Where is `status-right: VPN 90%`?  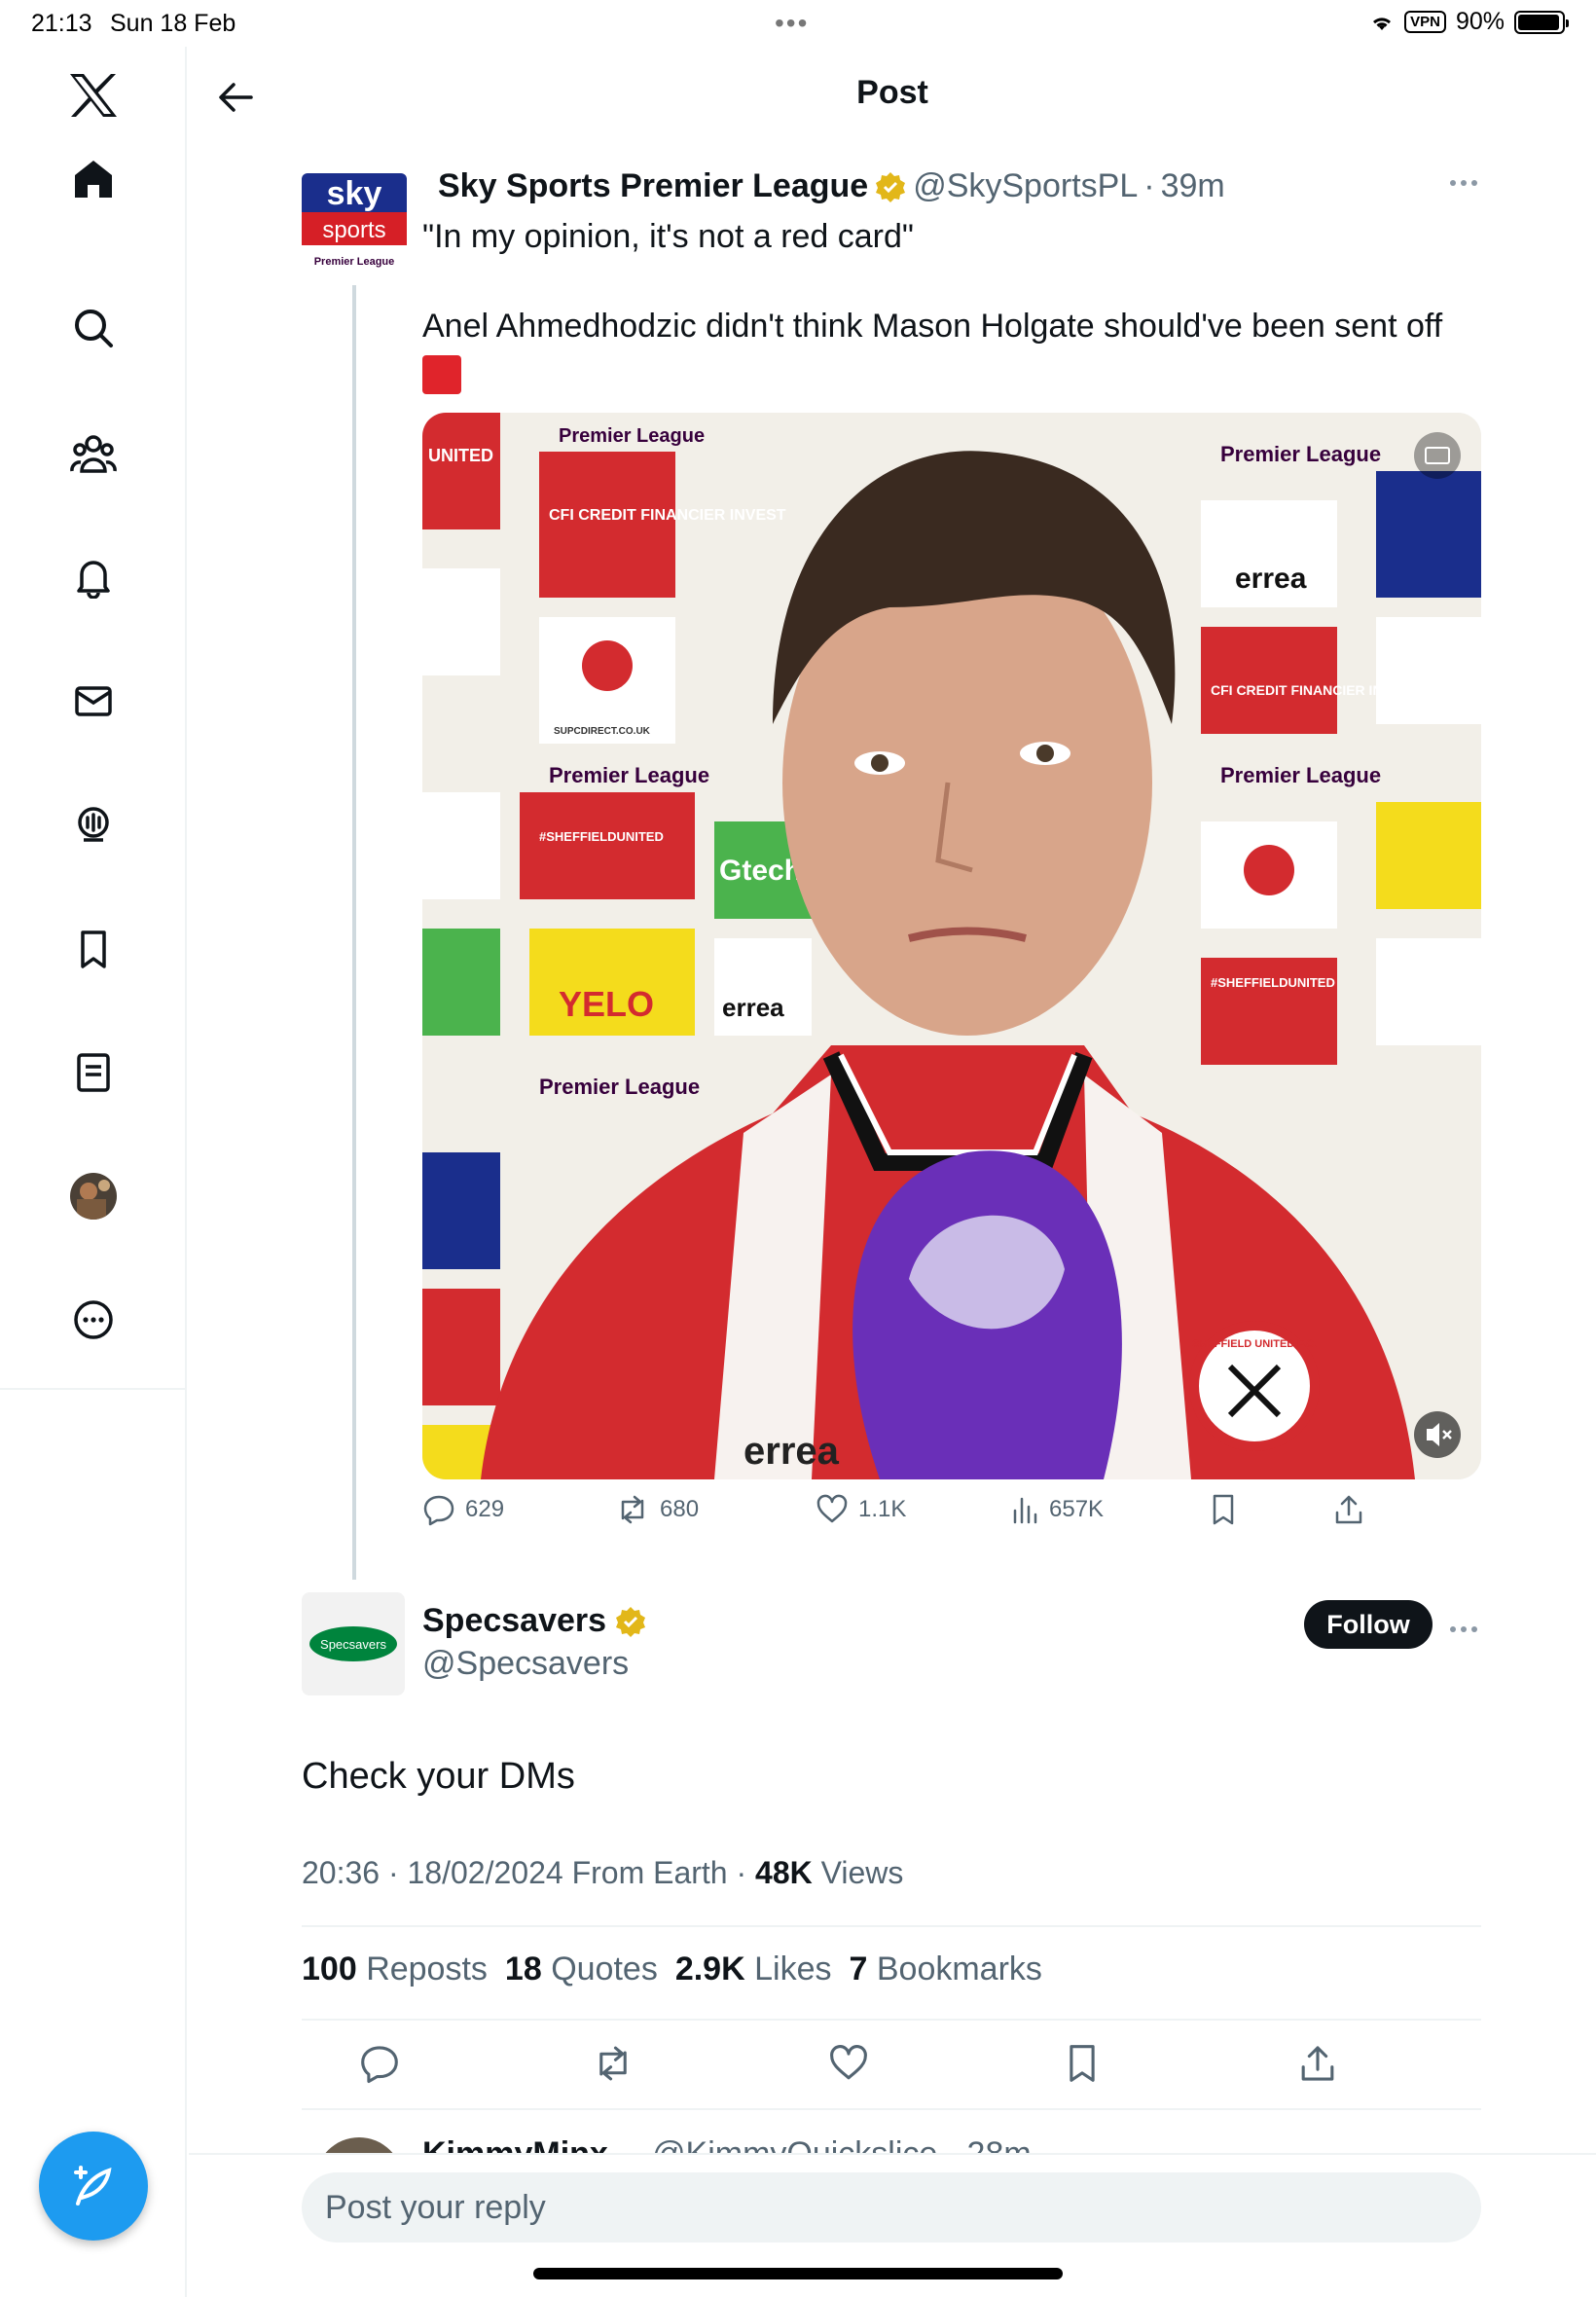 status-right: VPN 90% is located at coordinates (1469, 22).